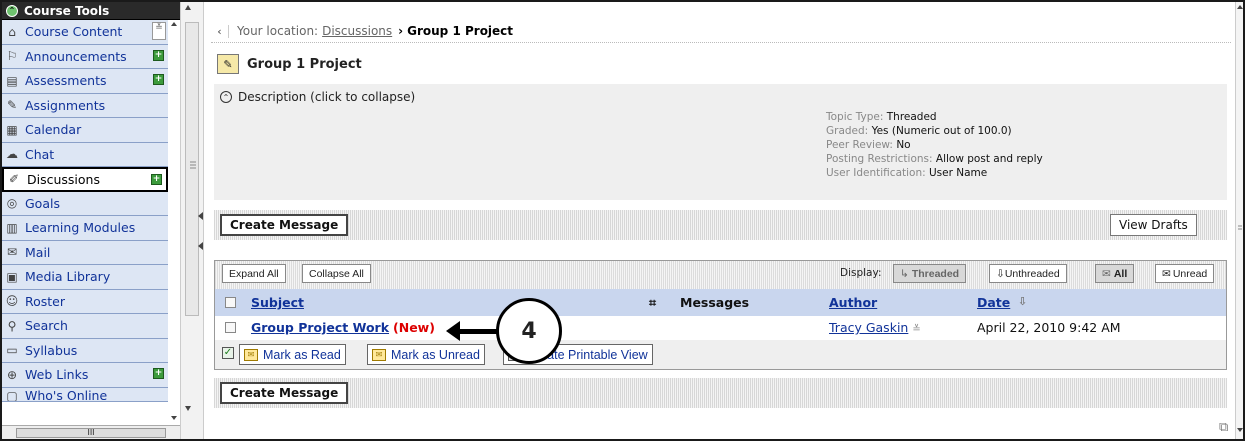  What do you see at coordinates (721, 42) in the screenshot?
I see `divider` at bounding box center [721, 42].